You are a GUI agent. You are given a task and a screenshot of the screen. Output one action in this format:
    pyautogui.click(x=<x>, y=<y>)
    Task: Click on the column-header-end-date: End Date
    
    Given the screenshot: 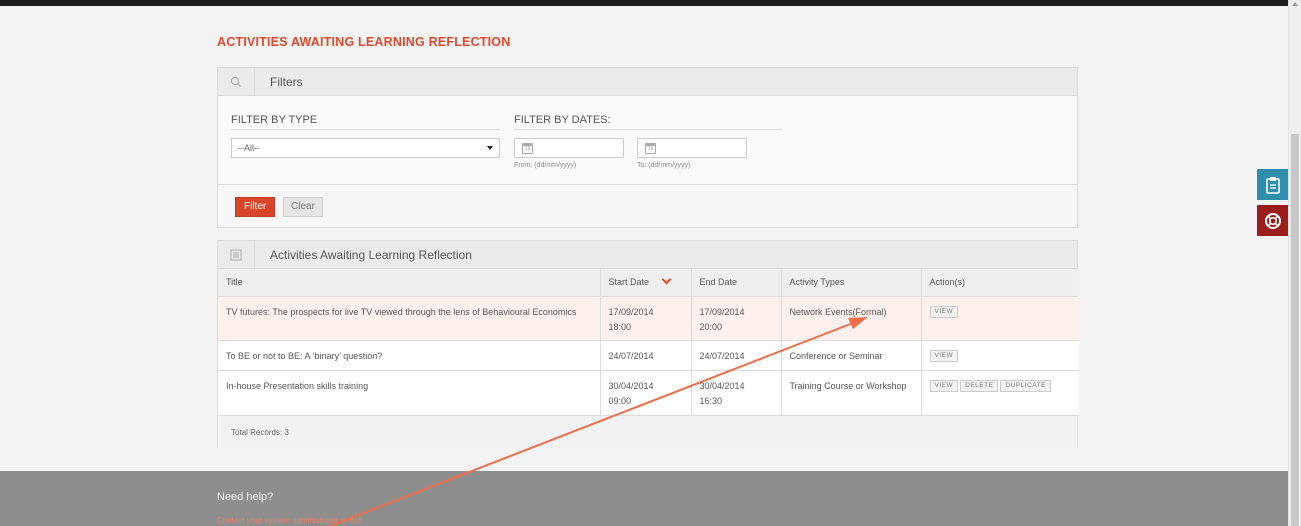 What is the action you would take?
    pyautogui.click(x=736, y=283)
    